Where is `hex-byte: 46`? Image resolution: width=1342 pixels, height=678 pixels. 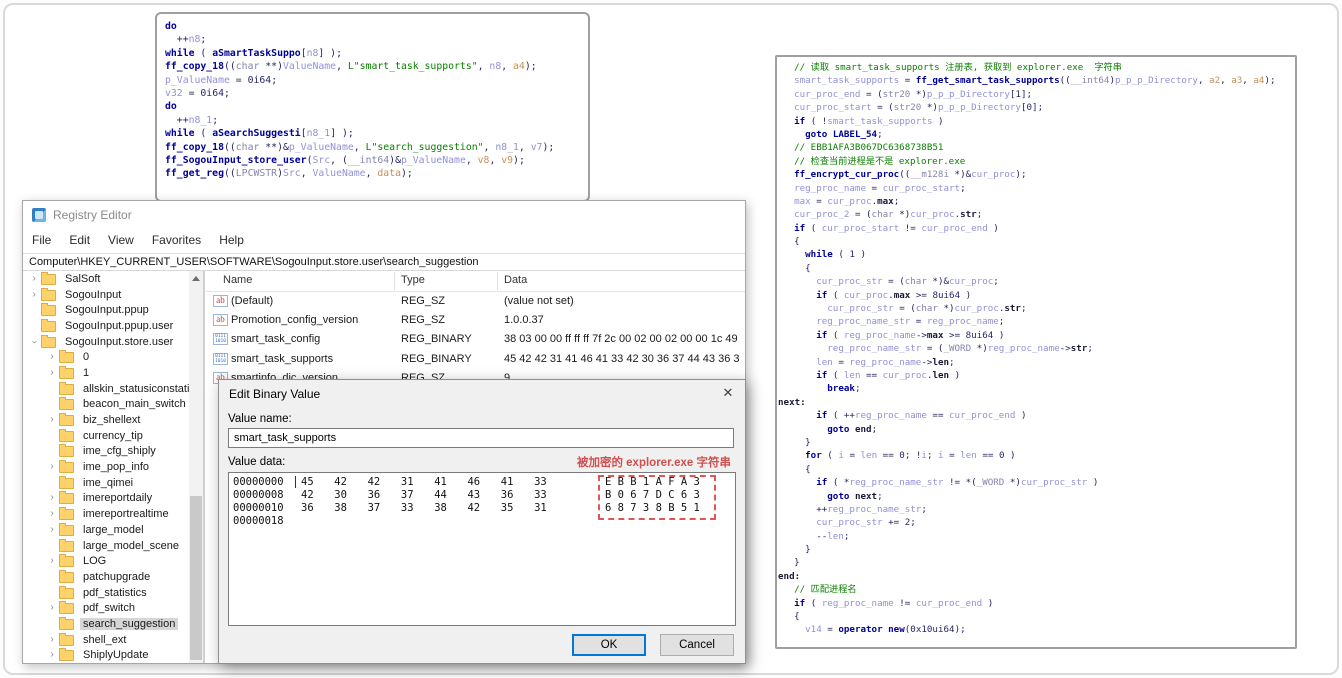 hex-byte: 46 is located at coordinates (483, 482).